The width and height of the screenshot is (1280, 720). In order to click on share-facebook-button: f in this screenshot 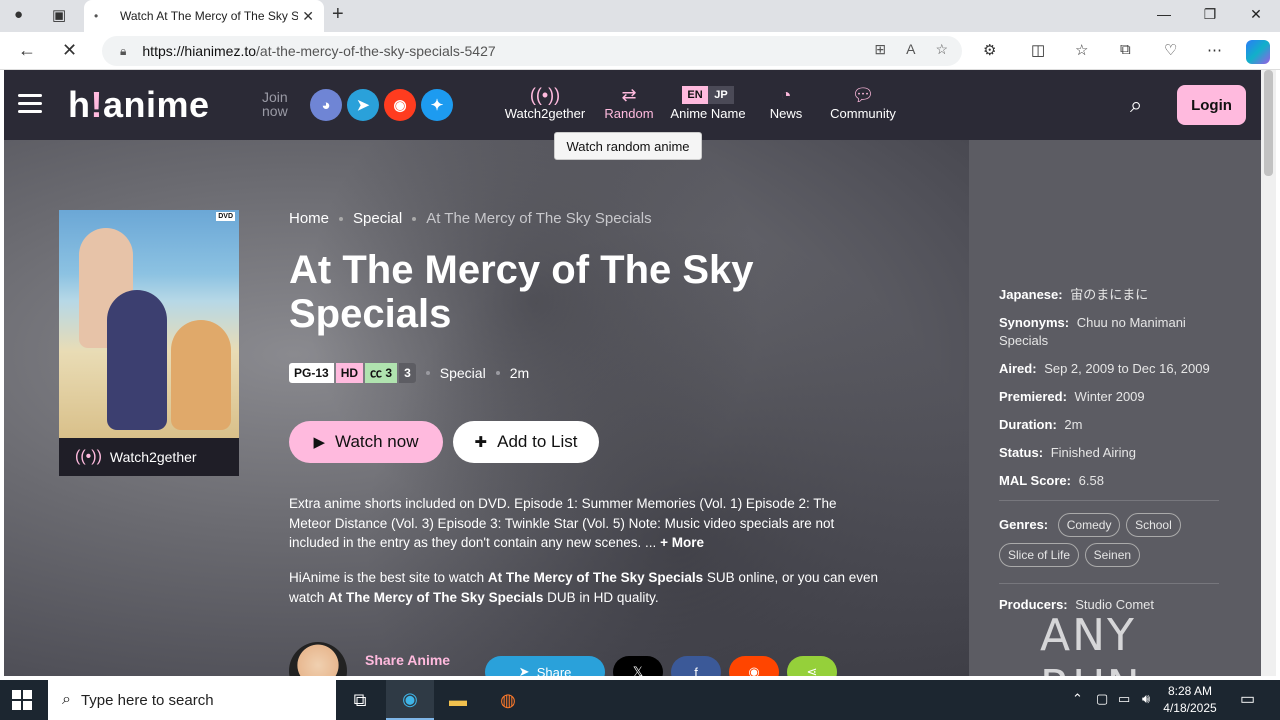, I will do `click(696, 666)`.